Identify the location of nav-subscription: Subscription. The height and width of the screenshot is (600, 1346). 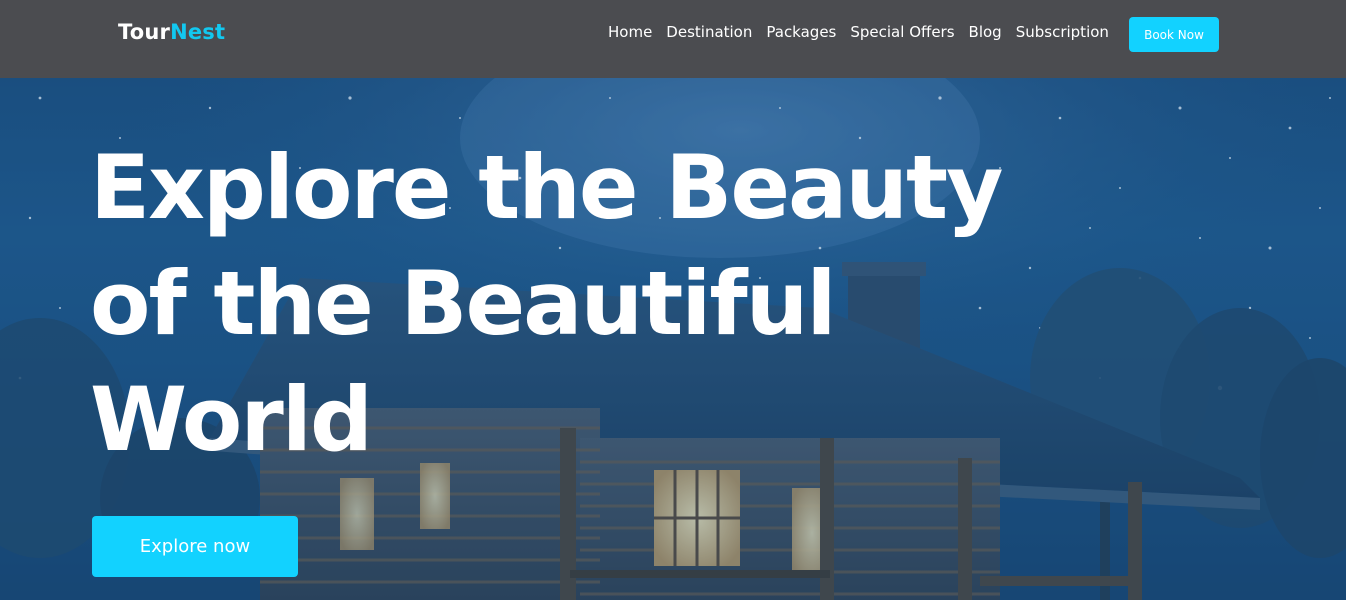
(1062, 32).